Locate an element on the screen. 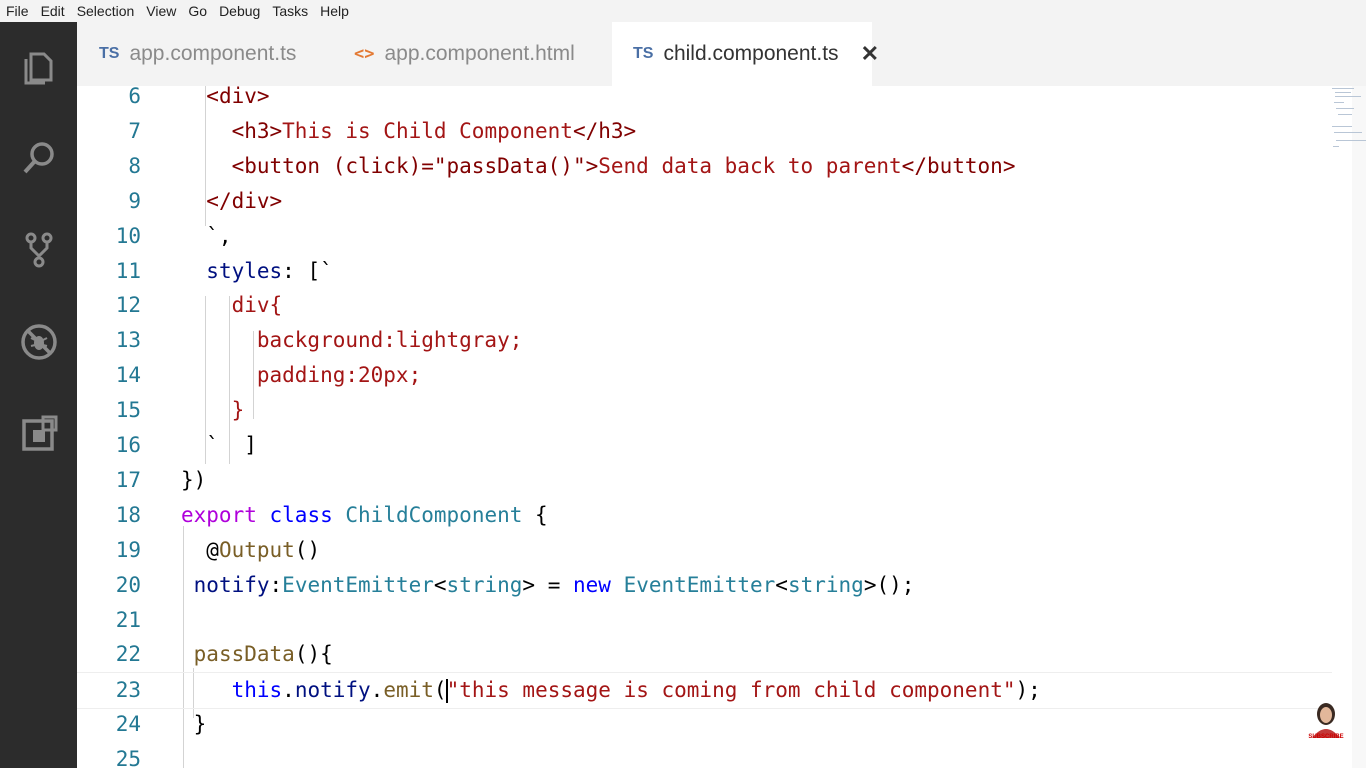  menu-item-view: View is located at coordinates (161, 11).